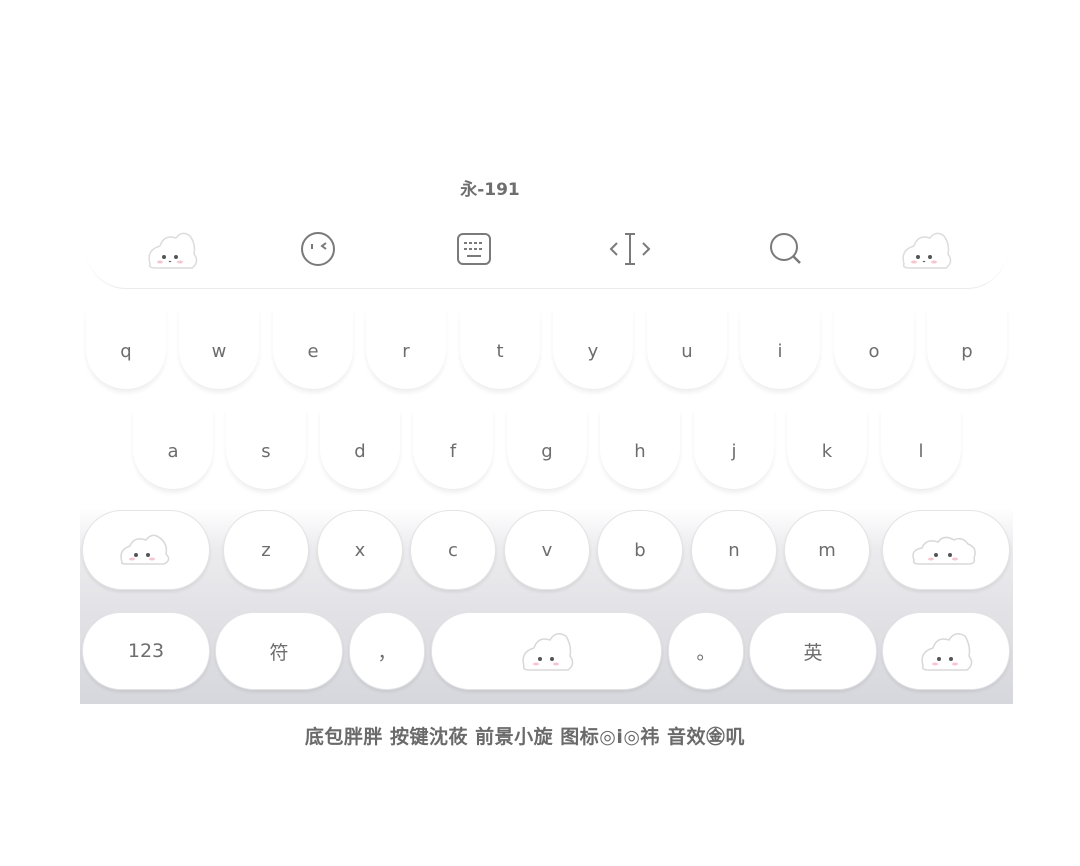 The image size is (1080, 866). I want to click on key-q: q, so click(126, 350).